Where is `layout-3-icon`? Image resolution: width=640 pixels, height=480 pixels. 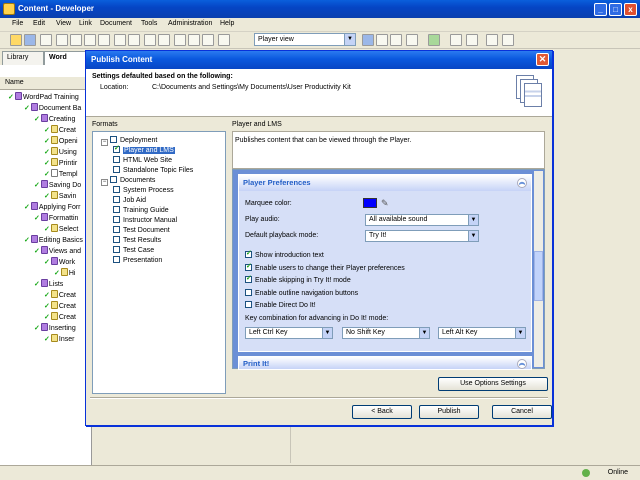 layout-3-icon is located at coordinates (396, 40).